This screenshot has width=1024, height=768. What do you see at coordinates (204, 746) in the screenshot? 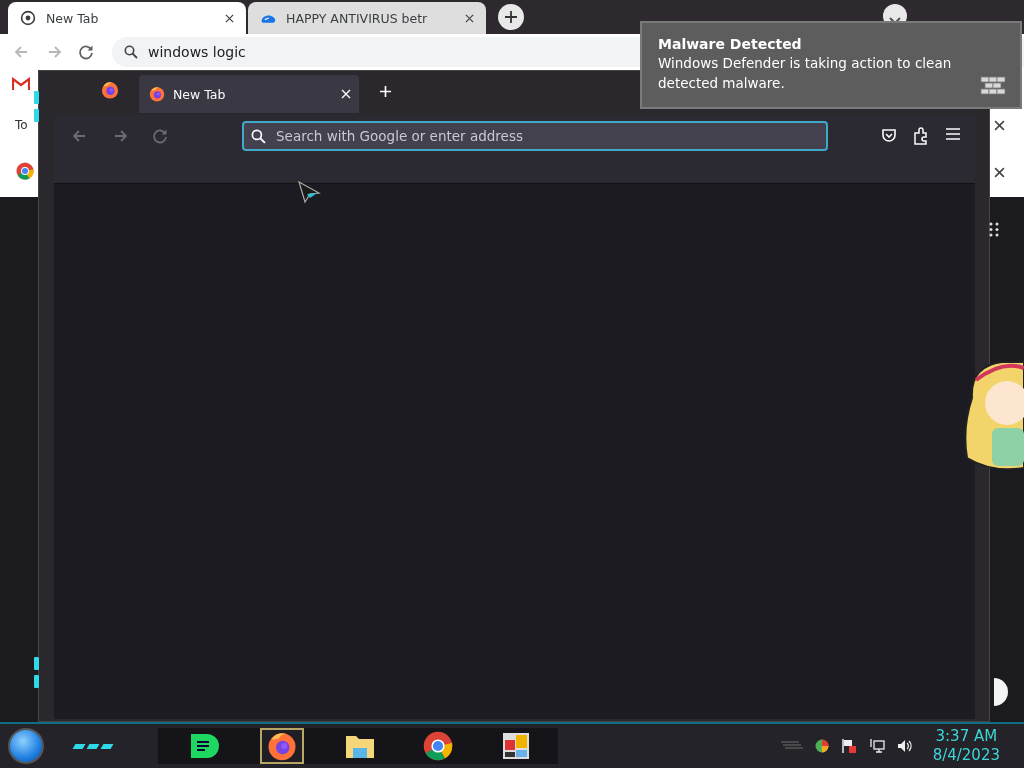
I see `notes-icon` at bounding box center [204, 746].